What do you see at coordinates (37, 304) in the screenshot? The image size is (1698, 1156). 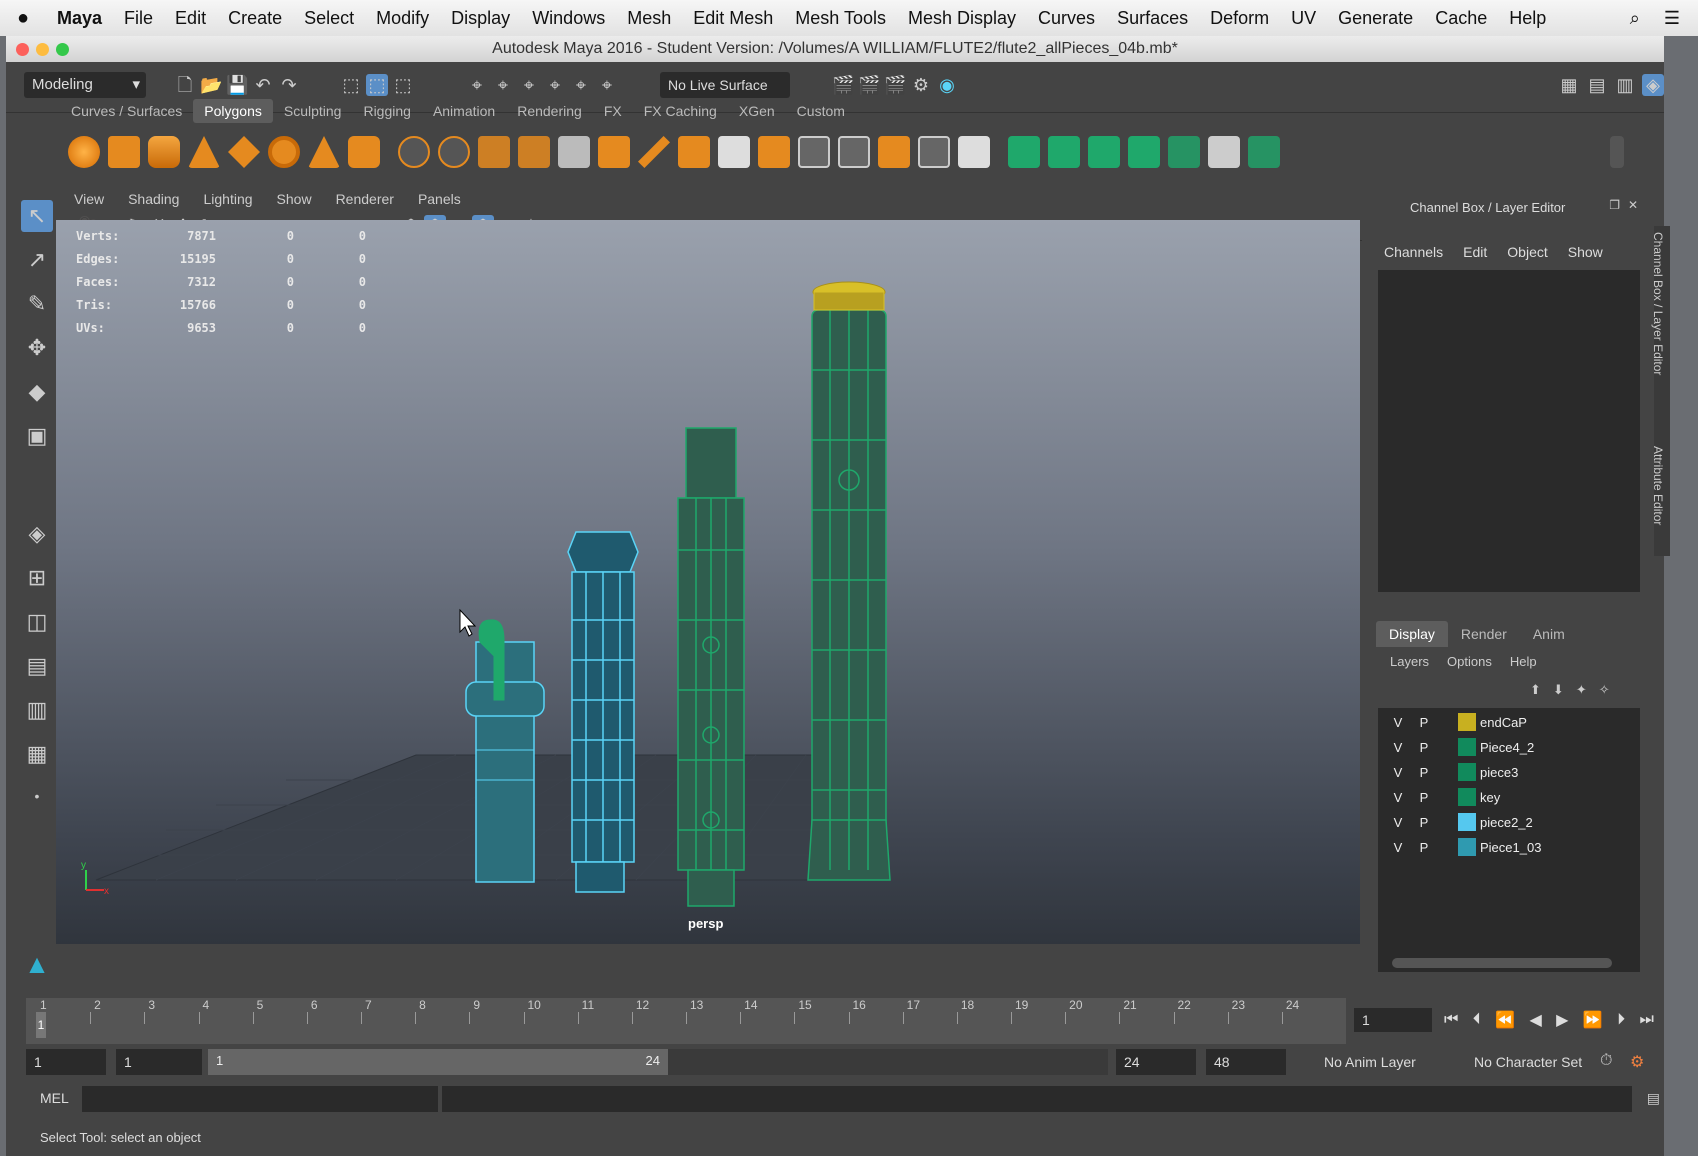 I see `paint-select-tool-icon: ✎` at bounding box center [37, 304].